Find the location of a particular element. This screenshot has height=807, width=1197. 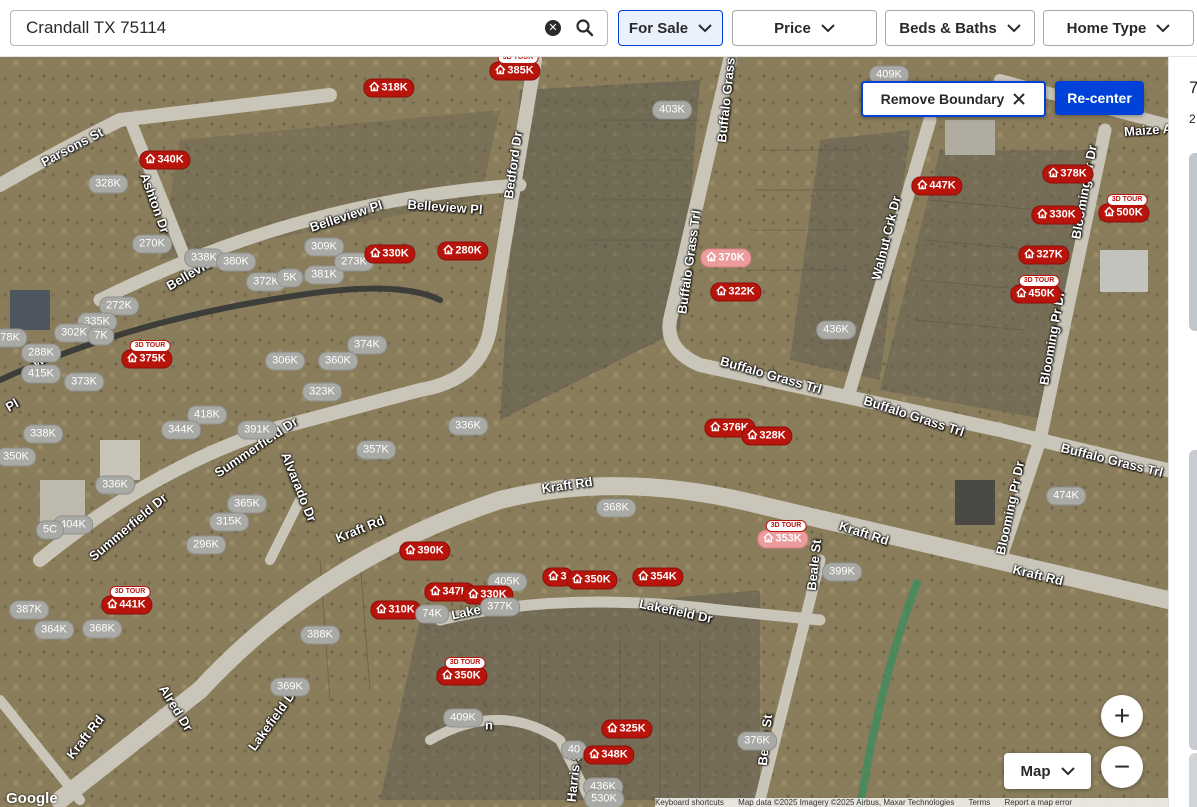

price-marker: 409K is located at coordinates (463, 718).